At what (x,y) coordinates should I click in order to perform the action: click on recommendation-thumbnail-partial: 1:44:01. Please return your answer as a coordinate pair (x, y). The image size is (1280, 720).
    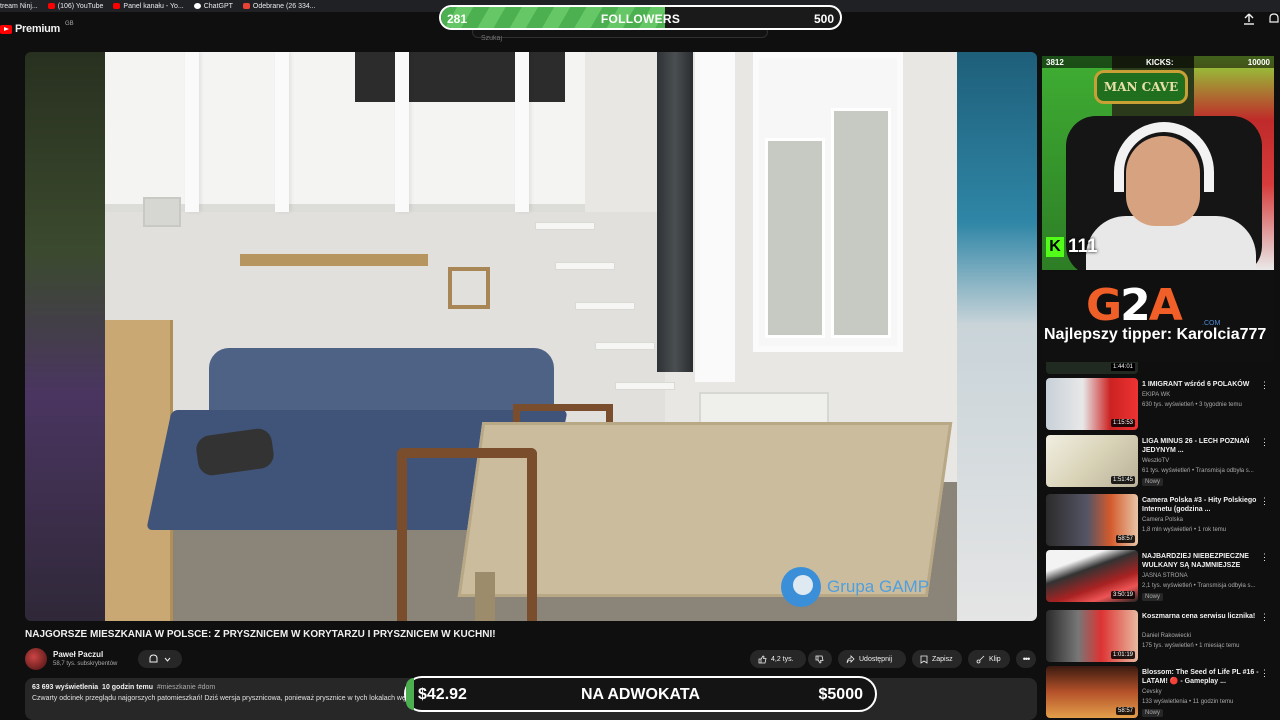
    Looking at the image, I should click on (1092, 368).